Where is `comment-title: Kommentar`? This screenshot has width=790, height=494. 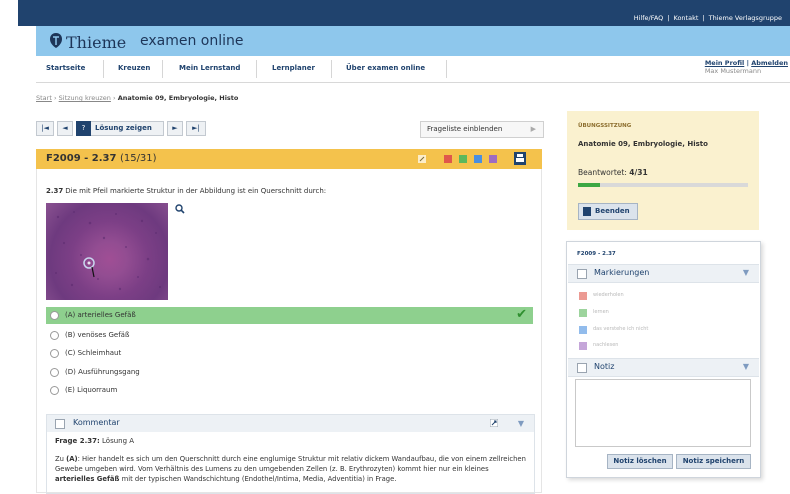 comment-title: Kommentar is located at coordinates (96, 422).